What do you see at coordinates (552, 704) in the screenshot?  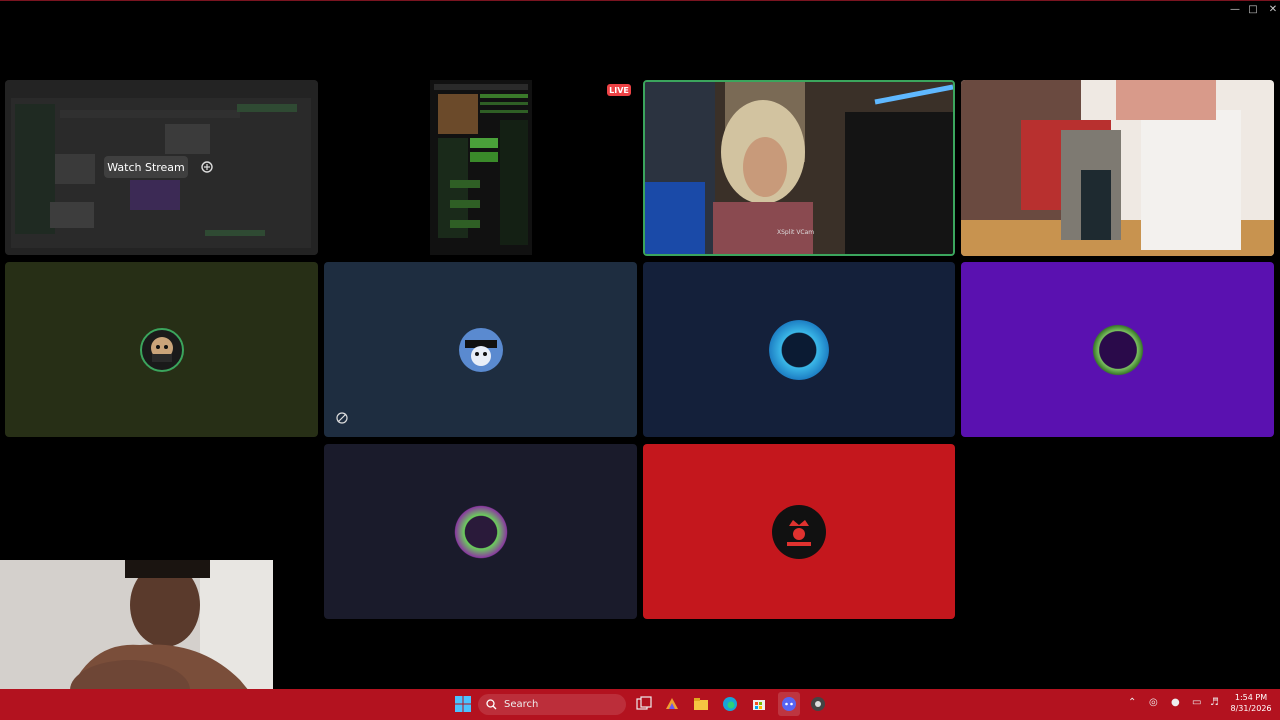 I see `taskbar-search-input: Search` at bounding box center [552, 704].